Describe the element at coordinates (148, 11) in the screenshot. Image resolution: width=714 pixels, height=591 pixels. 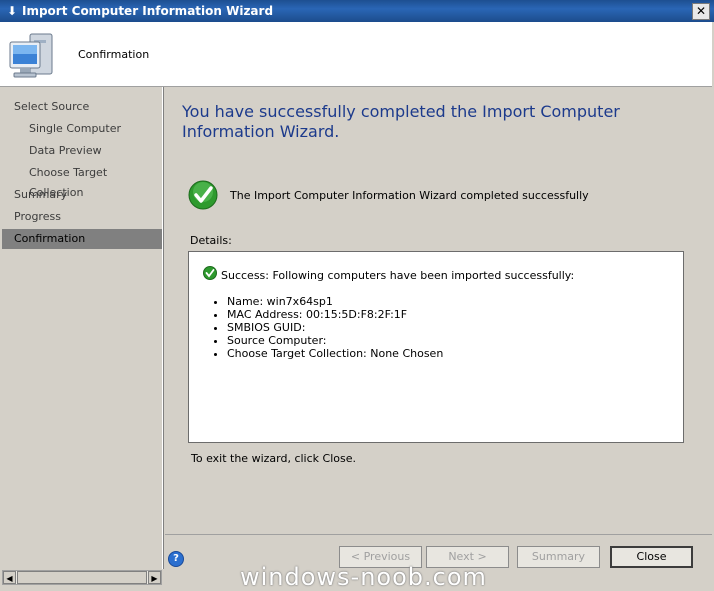
I see `window-title: Import Computer Information Wizard` at that location.